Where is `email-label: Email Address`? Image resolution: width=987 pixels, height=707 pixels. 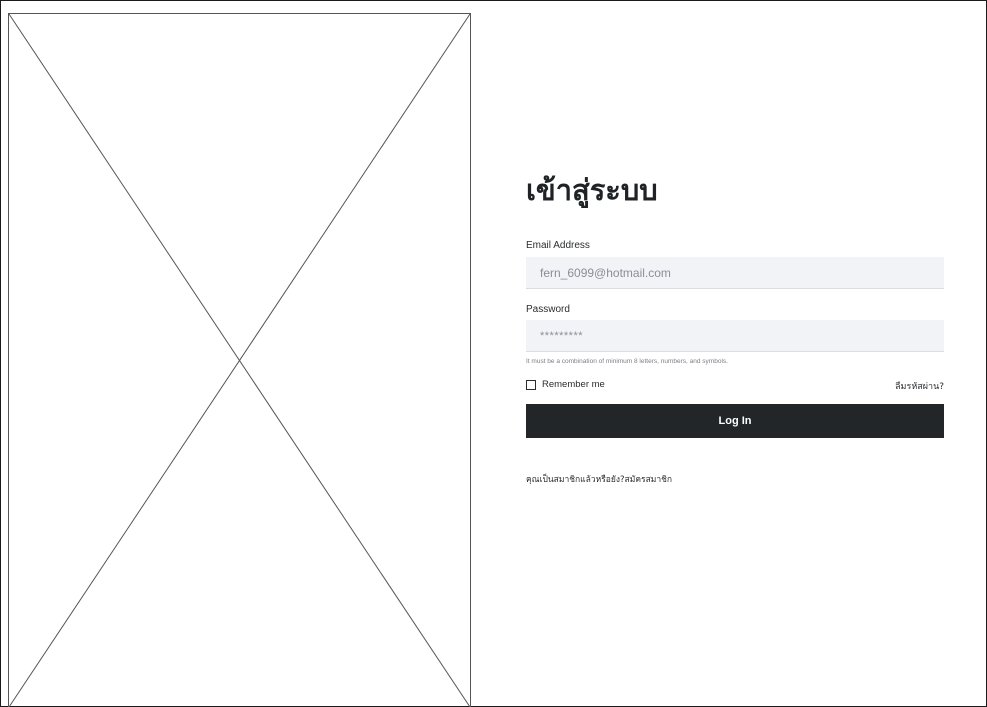
email-label: Email Address is located at coordinates (558, 245).